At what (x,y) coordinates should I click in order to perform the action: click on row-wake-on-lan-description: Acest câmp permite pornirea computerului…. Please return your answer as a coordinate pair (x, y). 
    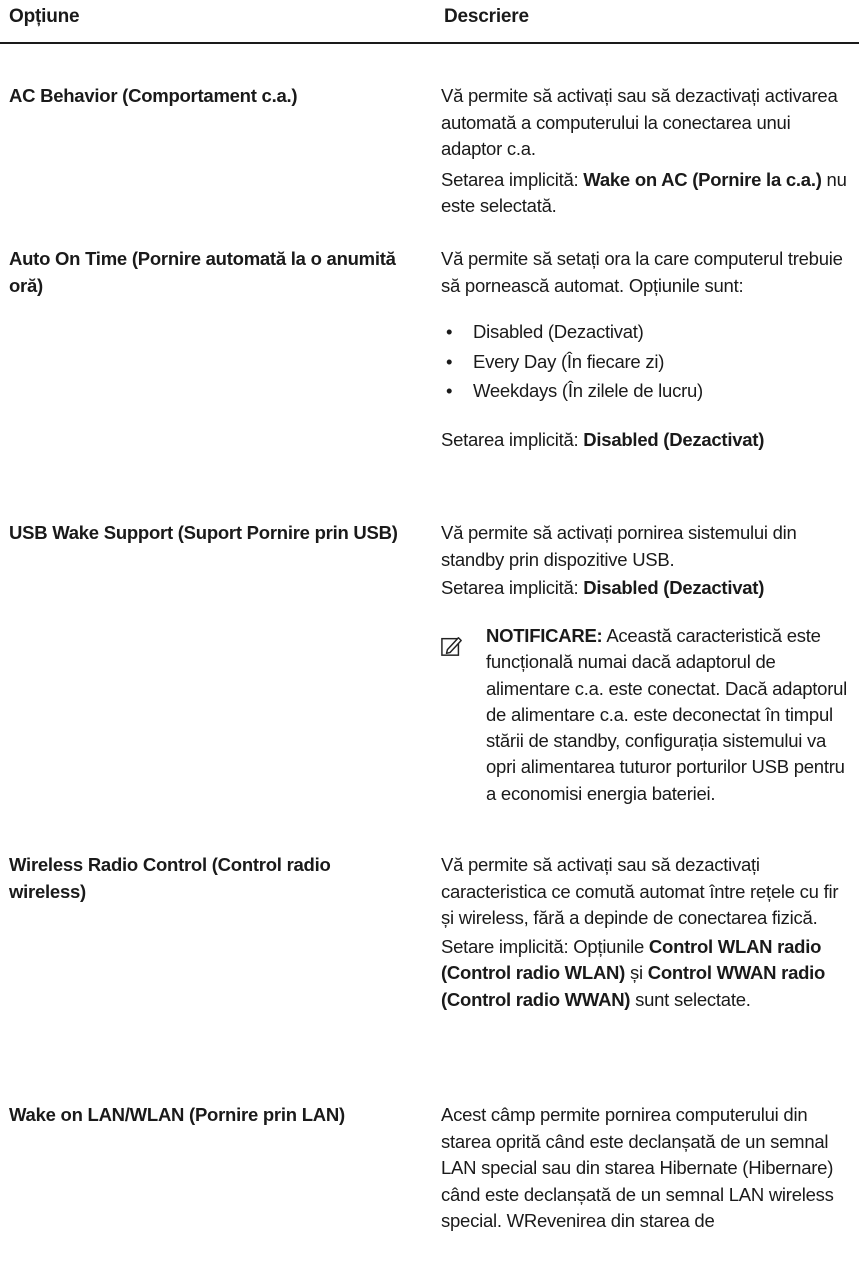
    Looking at the image, I should click on (646, 1168).